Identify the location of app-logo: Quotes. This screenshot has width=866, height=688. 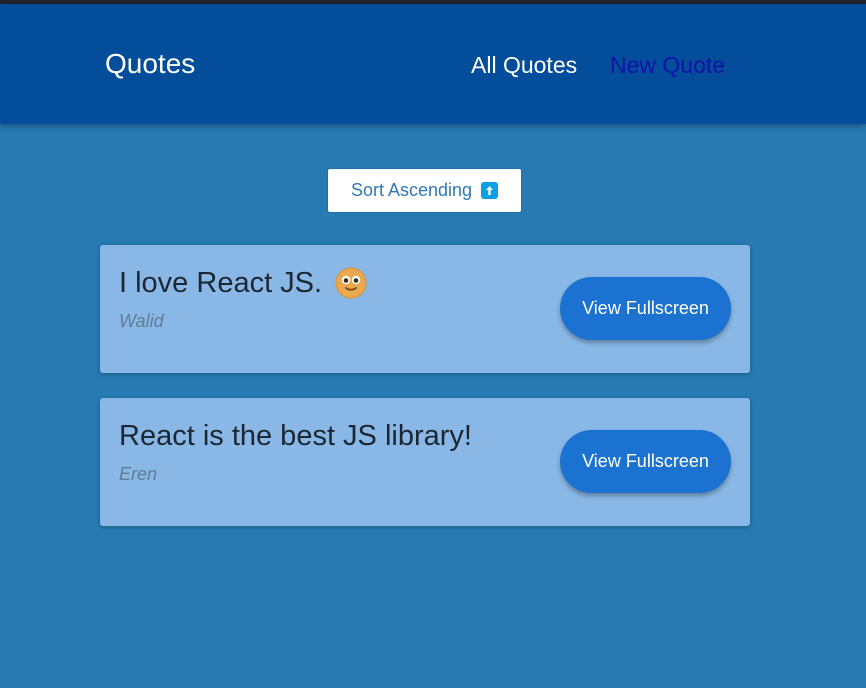
(150, 63).